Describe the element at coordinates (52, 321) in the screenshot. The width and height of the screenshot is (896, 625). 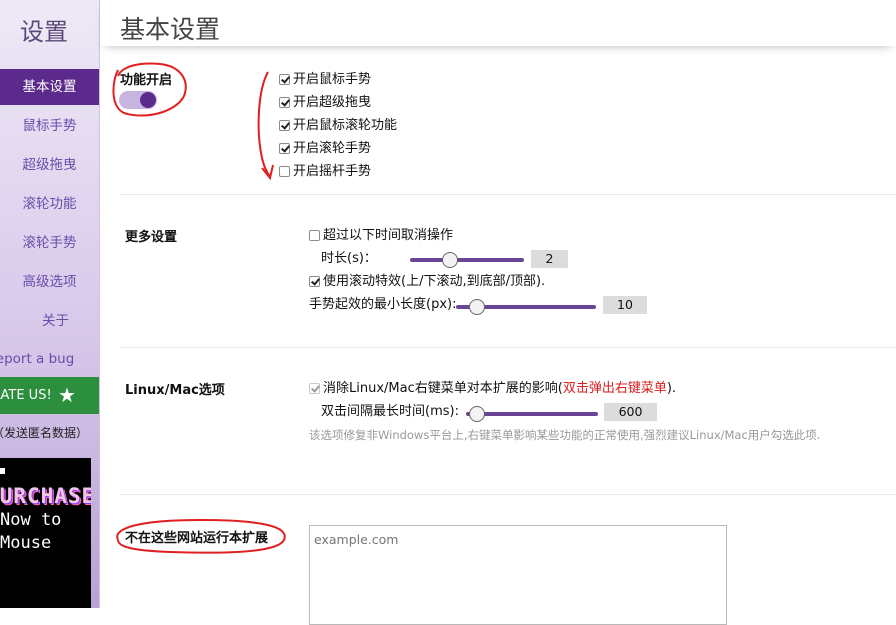
I see `sidebar-item-about: 关于` at that location.